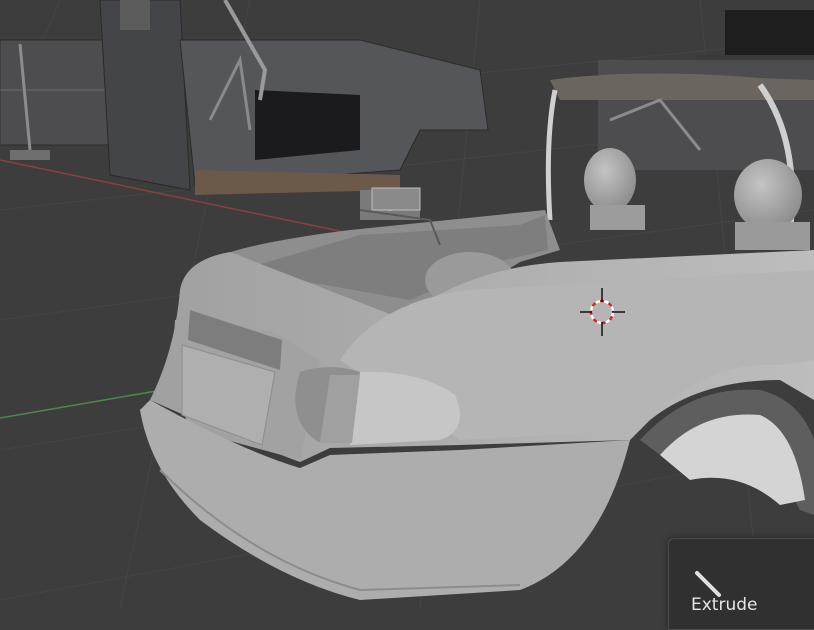  What do you see at coordinates (724, 605) in the screenshot?
I see `operator-panel-title: Extrude` at bounding box center [724, 605].